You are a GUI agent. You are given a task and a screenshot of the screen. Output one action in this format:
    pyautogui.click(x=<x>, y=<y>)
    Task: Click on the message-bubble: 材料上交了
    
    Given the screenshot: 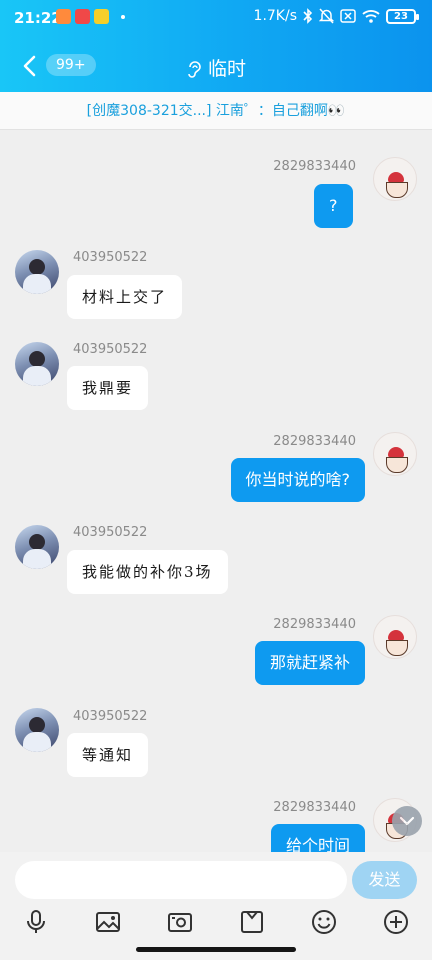 What is the action you would take?
    pyautogui.click(x=125, y=297)
    